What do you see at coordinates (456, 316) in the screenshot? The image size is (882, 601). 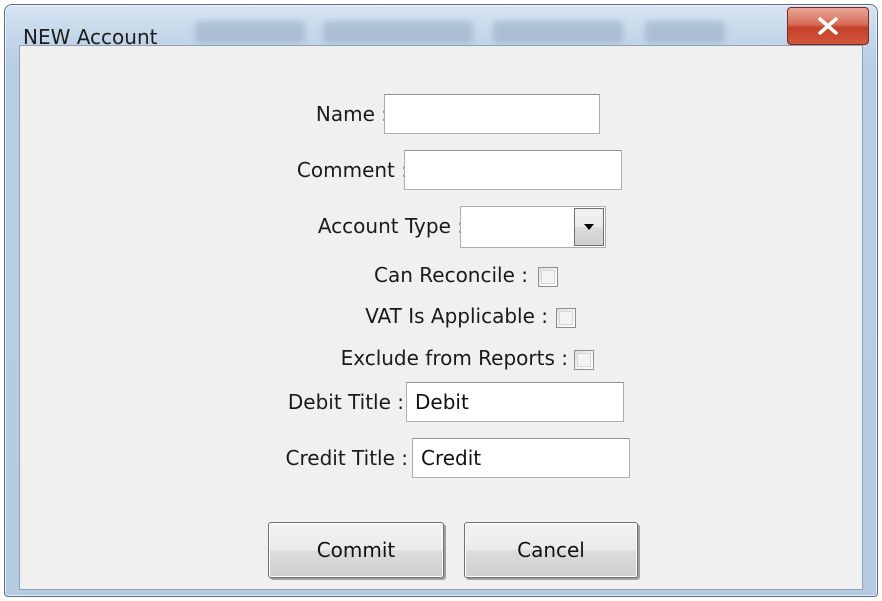 I see `vat-applicable-label: VAT Is Applicable :` at bounding box center [456, 316].